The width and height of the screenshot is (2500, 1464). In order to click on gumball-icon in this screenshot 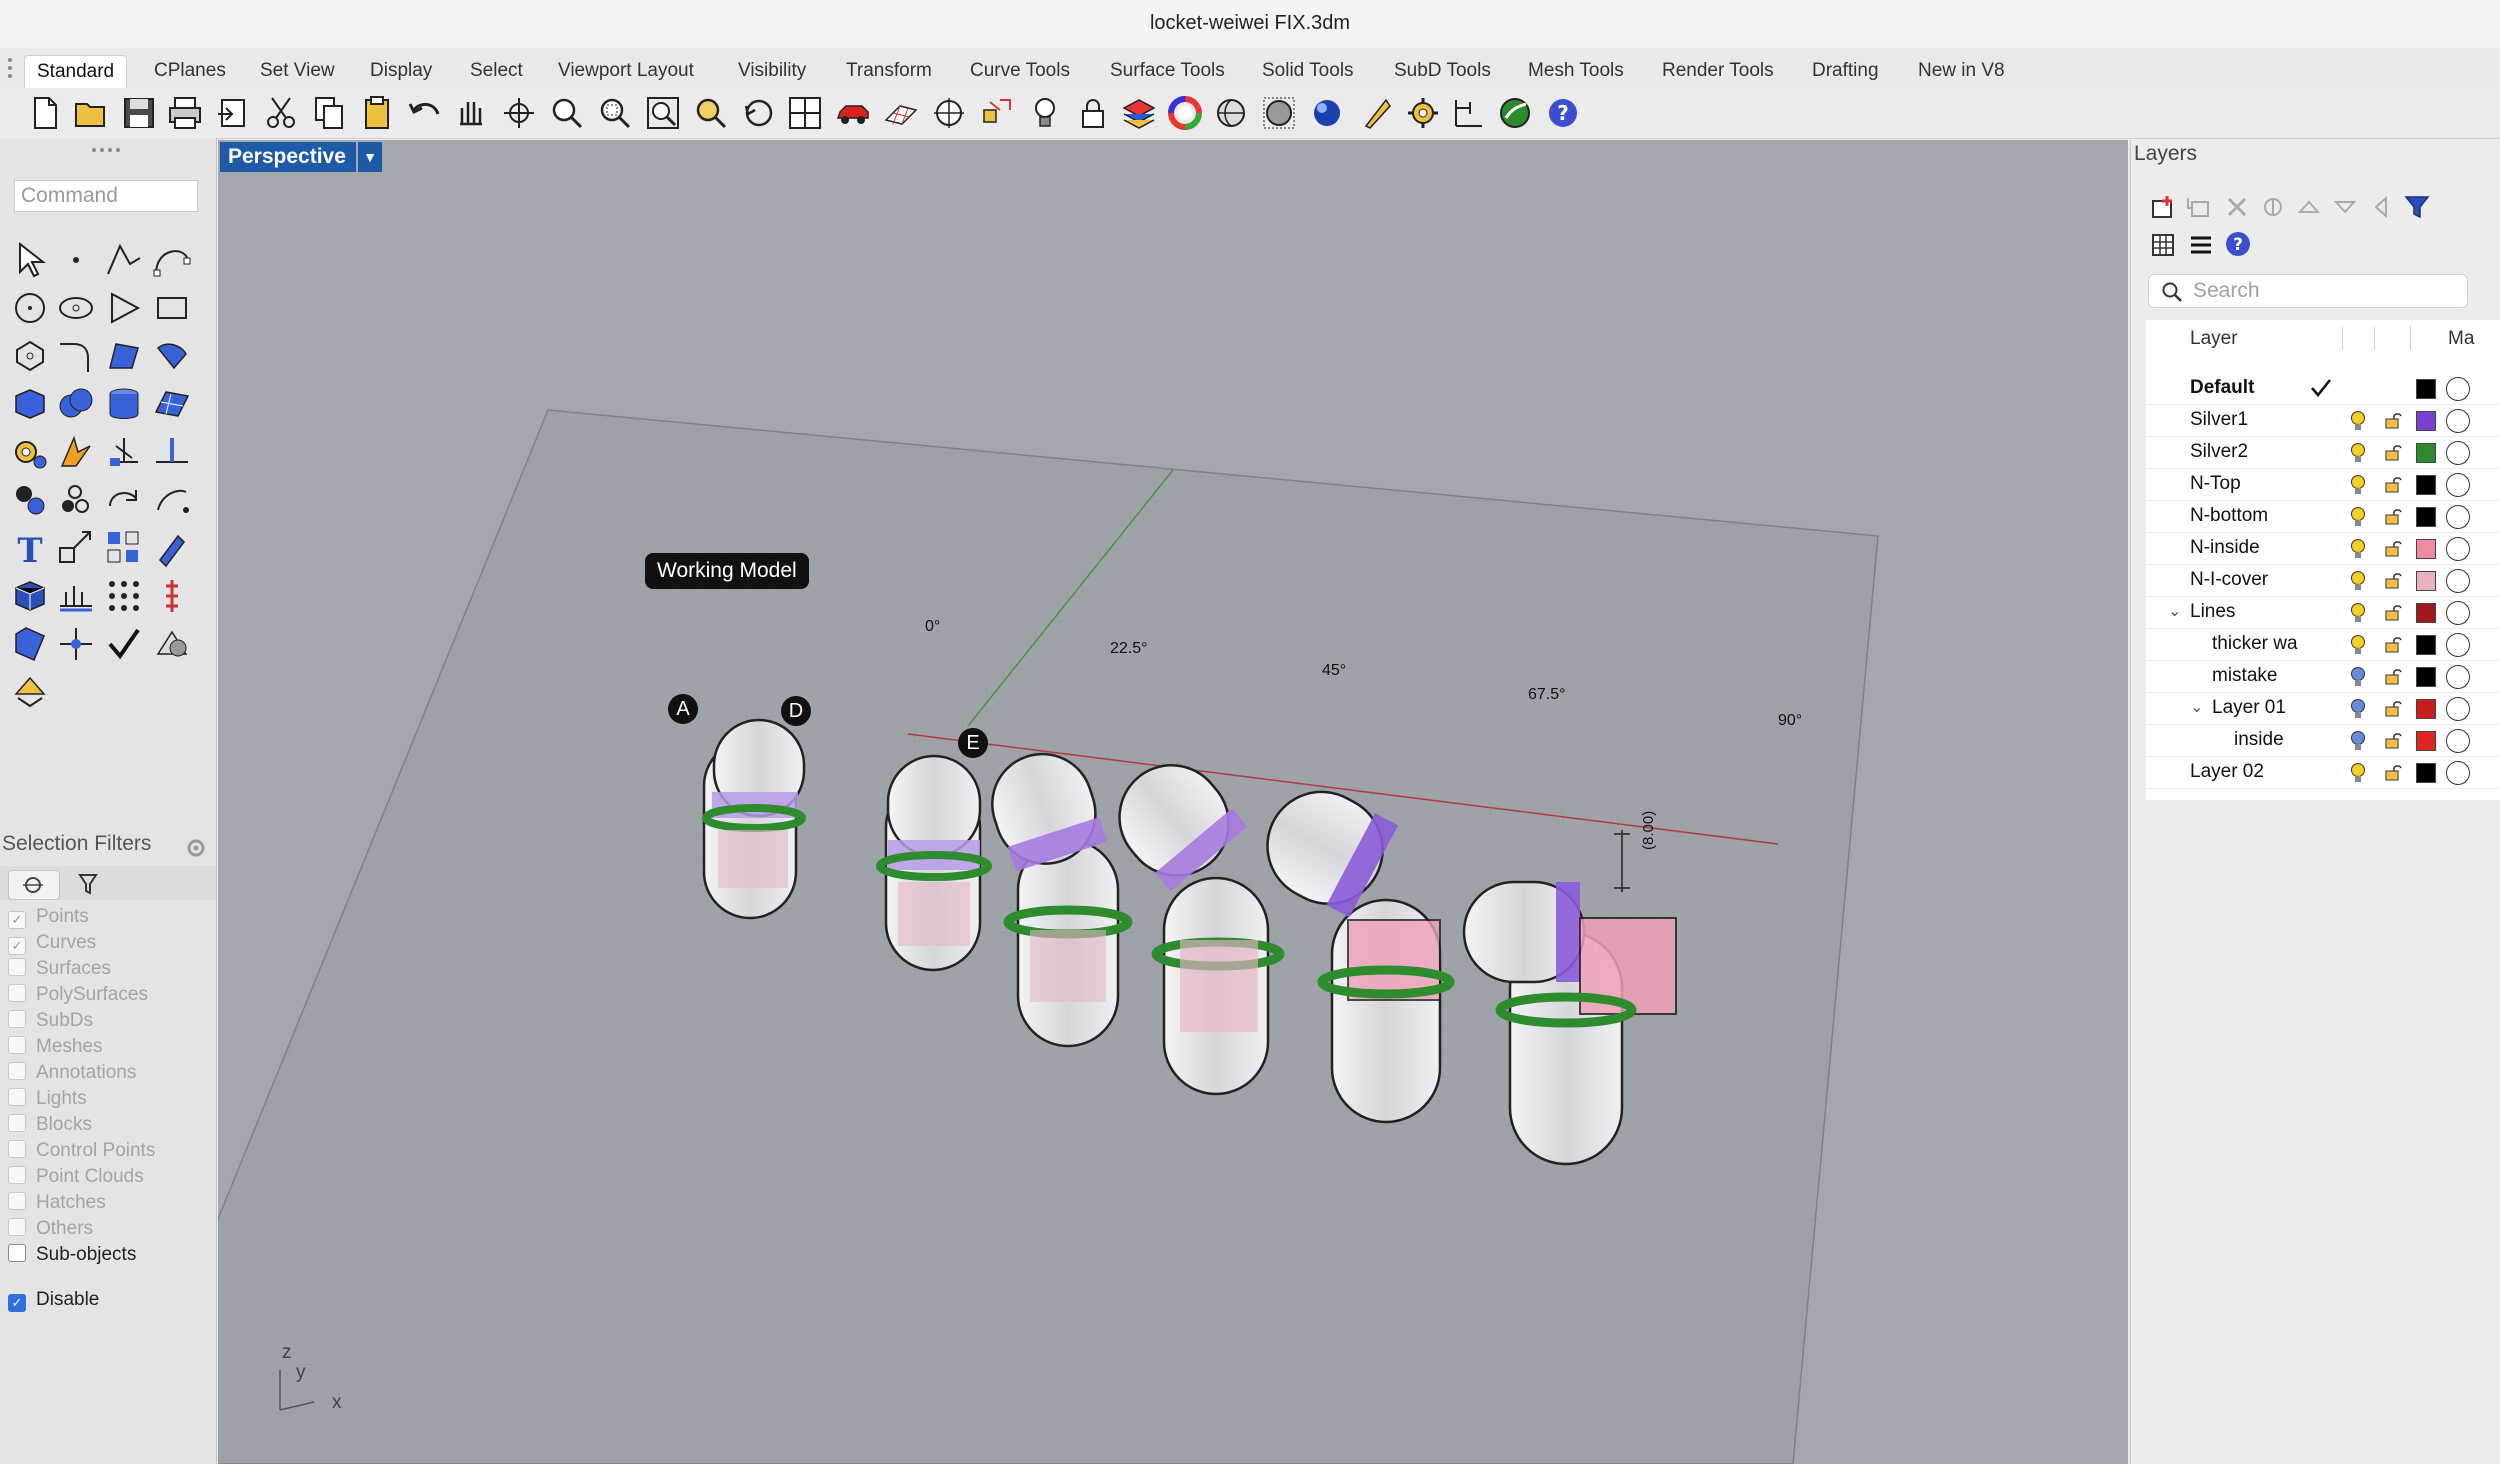, I will do `click(997, 113)`.